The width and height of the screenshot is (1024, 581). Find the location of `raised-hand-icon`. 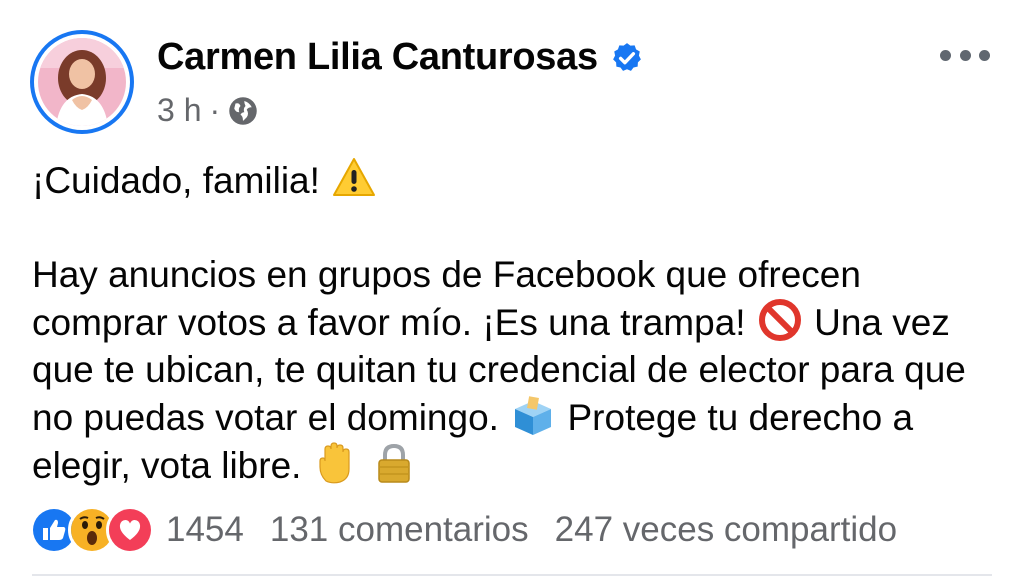

raised-hand-icon is located at coordinates (336, 463).